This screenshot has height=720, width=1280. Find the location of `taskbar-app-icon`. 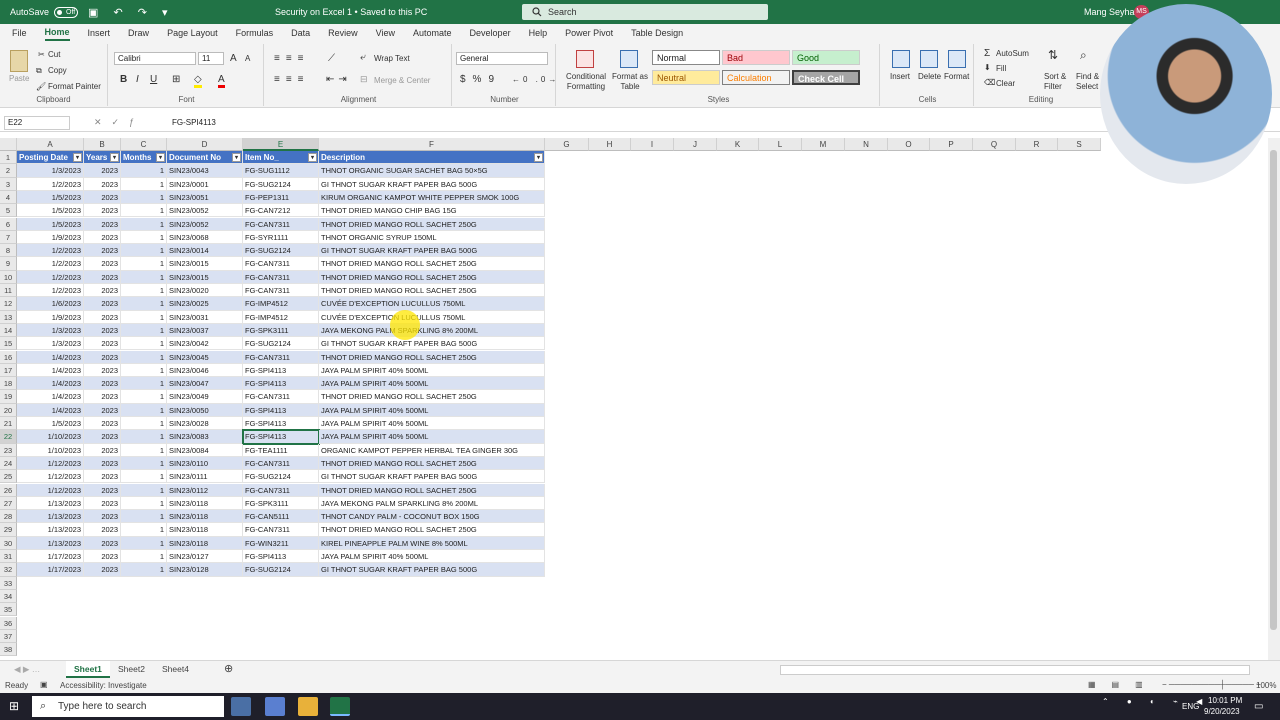

taskbar-app-icon is located at coordinates (275, 706).